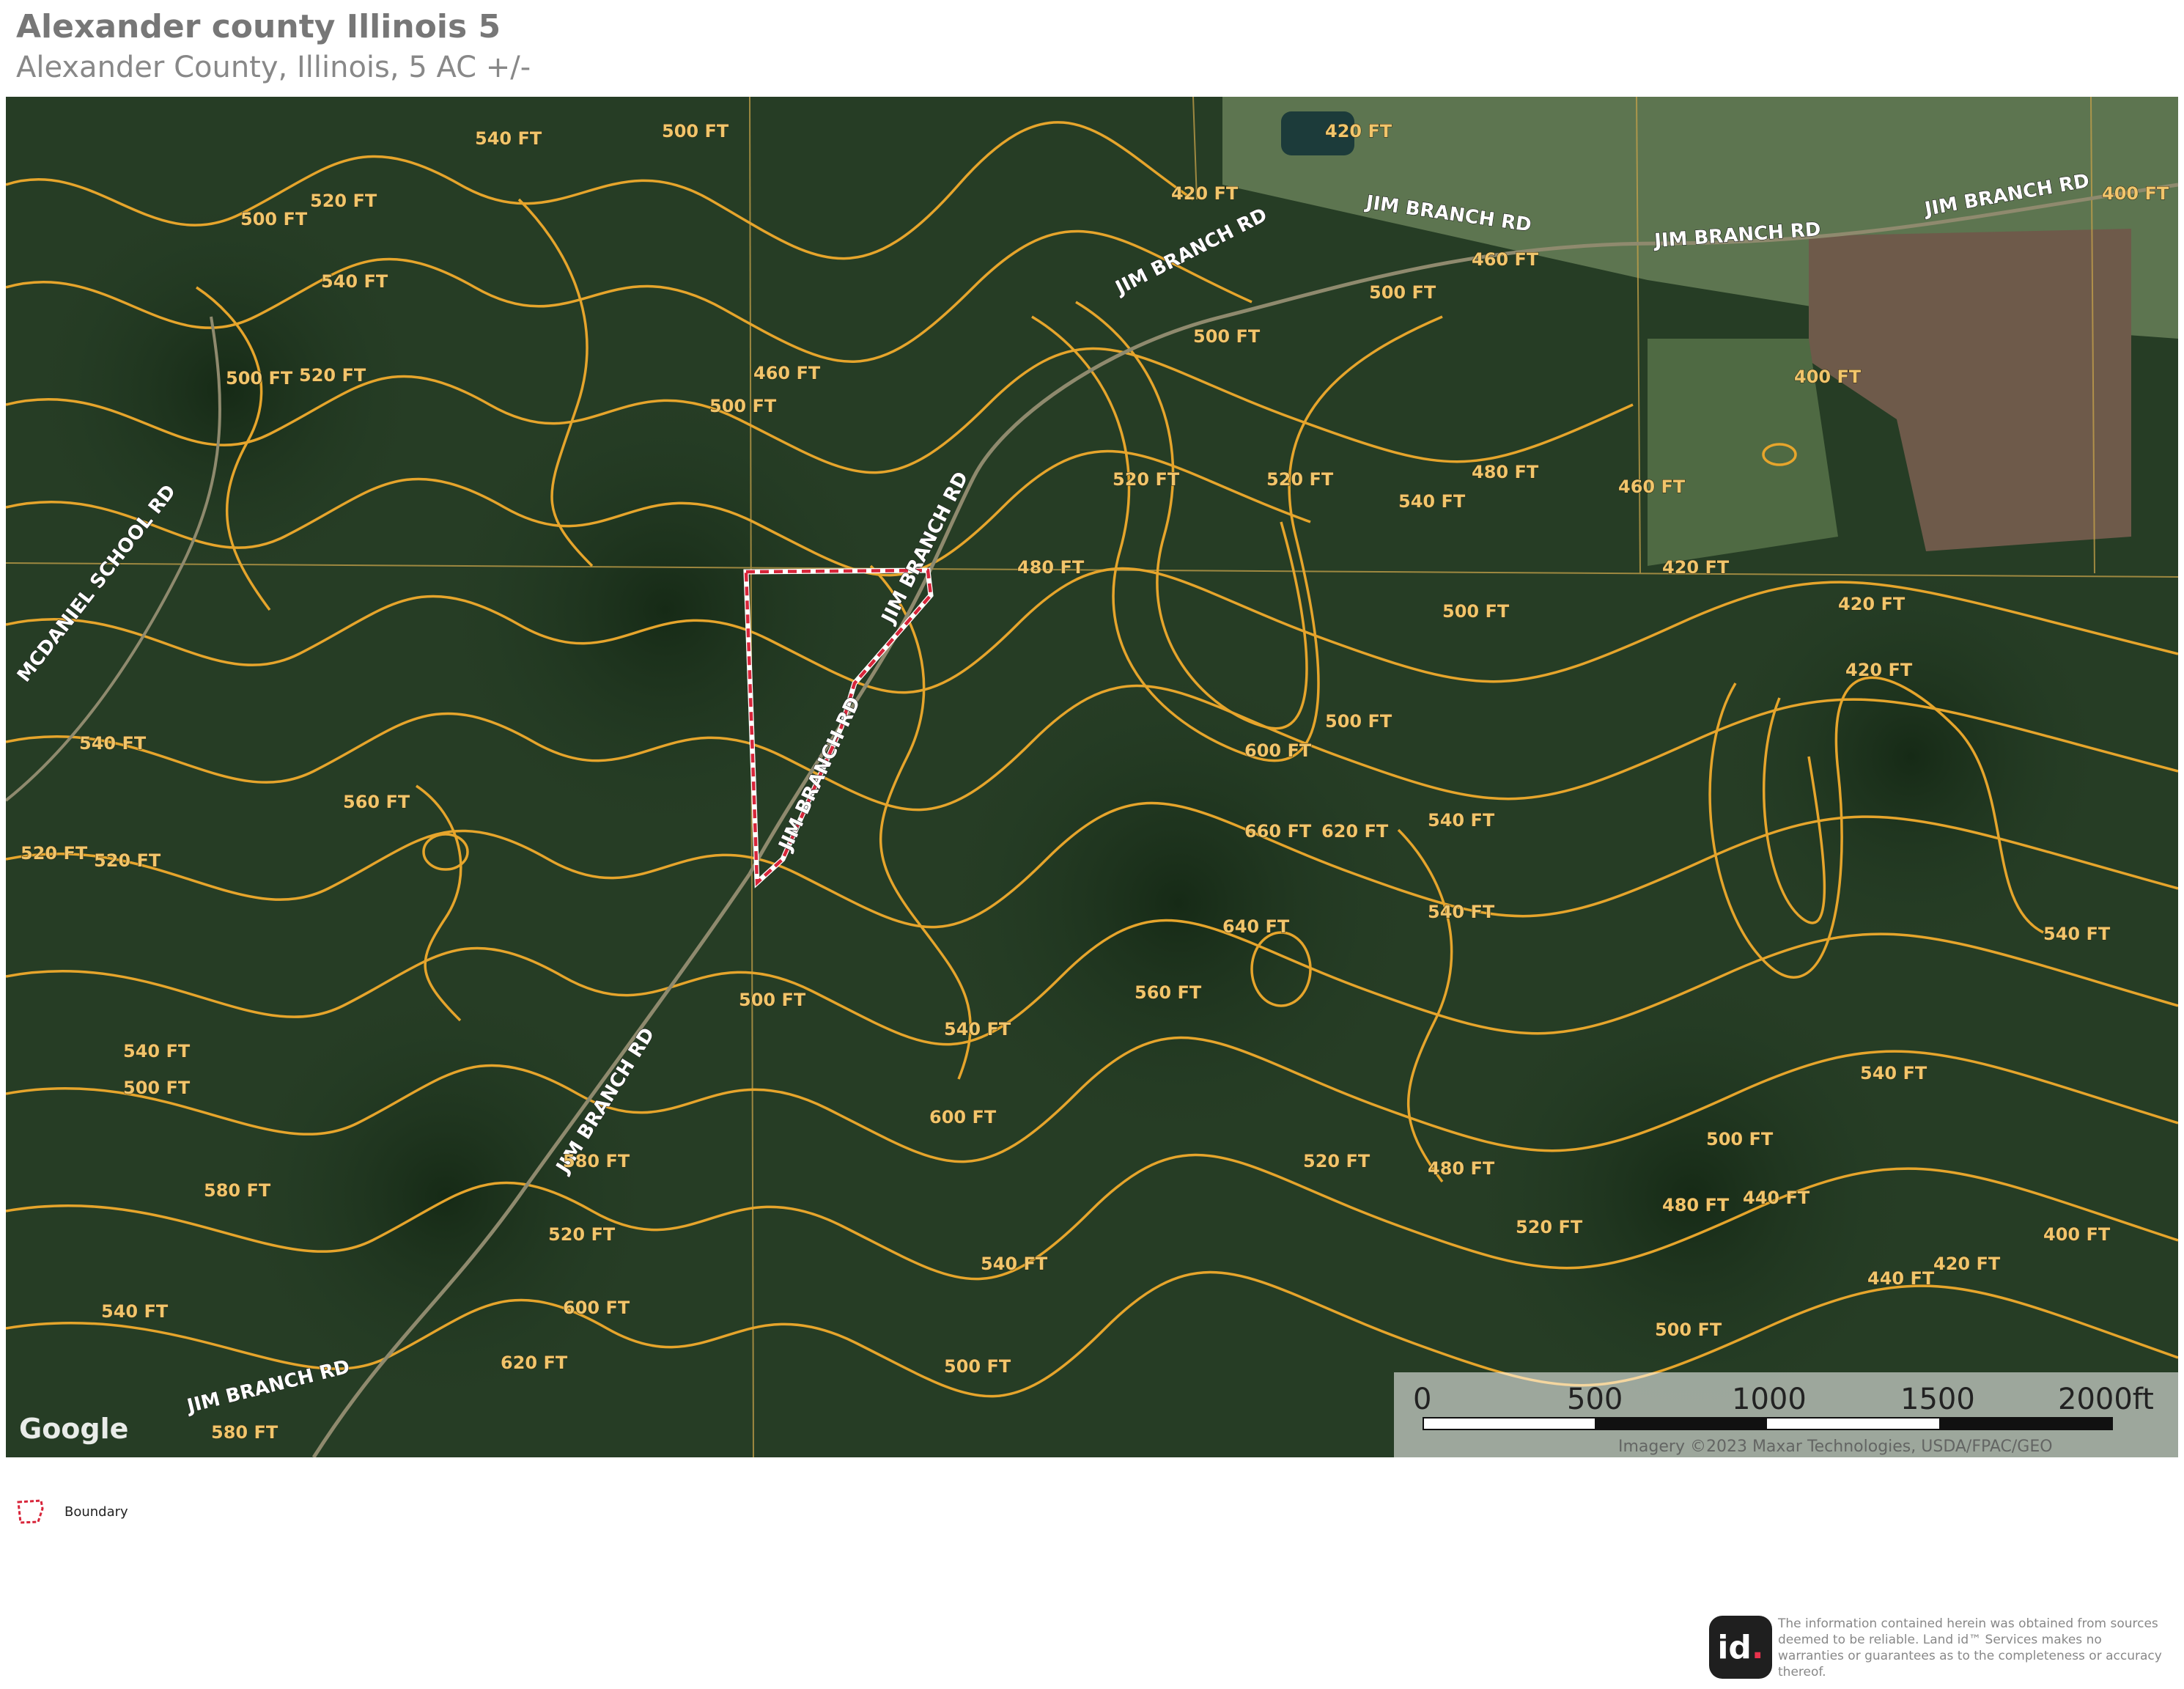 This screenshot has height=1689, width=2184. Describe the element at coordinates (258, 26) in the screenshot. I see `page-title: Alexander county Illinois 5` at that location.